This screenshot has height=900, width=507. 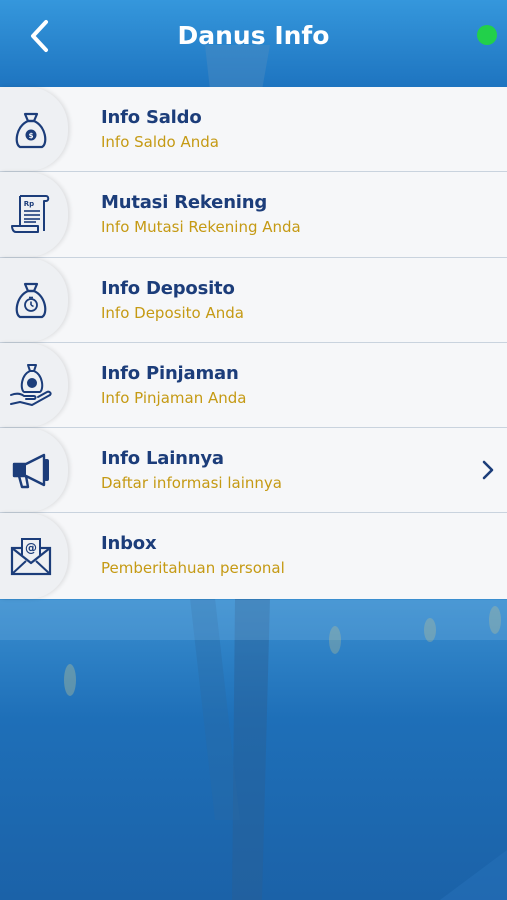 What do you see at coordinates (253, 300) in the screenshot?
I see `menu-item-info-deposito: Info Deposito Info Deposito Anda` at bounding box center [253, 300].